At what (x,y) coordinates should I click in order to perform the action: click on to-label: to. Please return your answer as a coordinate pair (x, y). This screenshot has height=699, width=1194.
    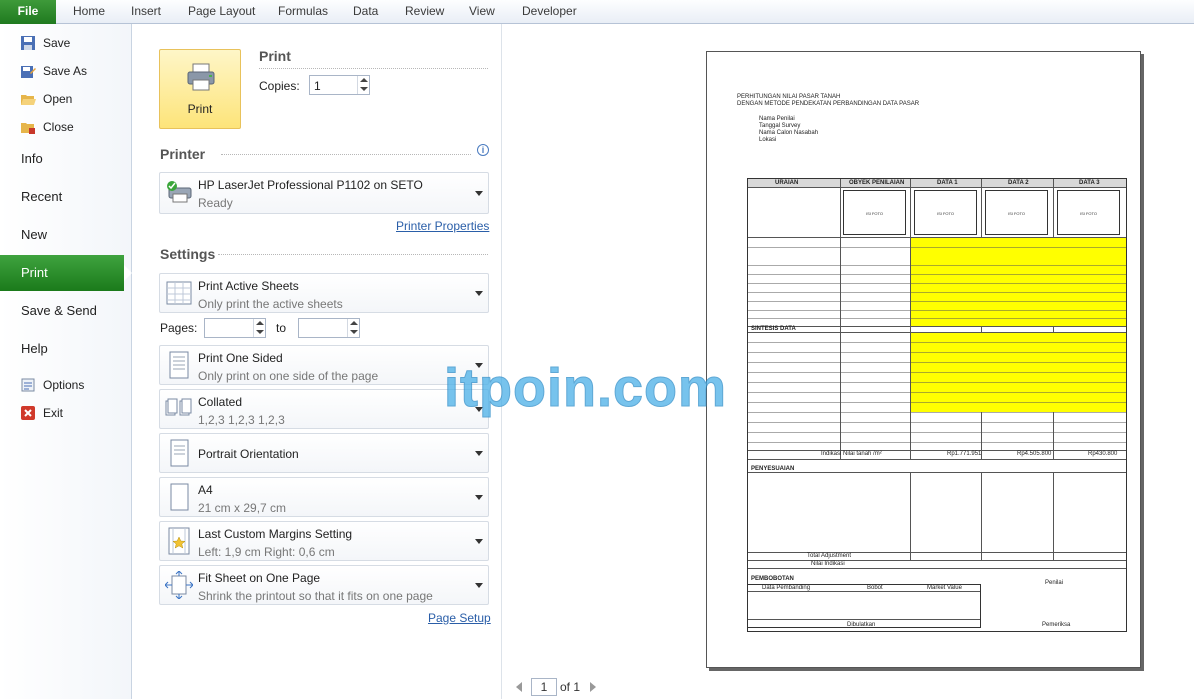
    Looking at the image, I should click on (281, 328).